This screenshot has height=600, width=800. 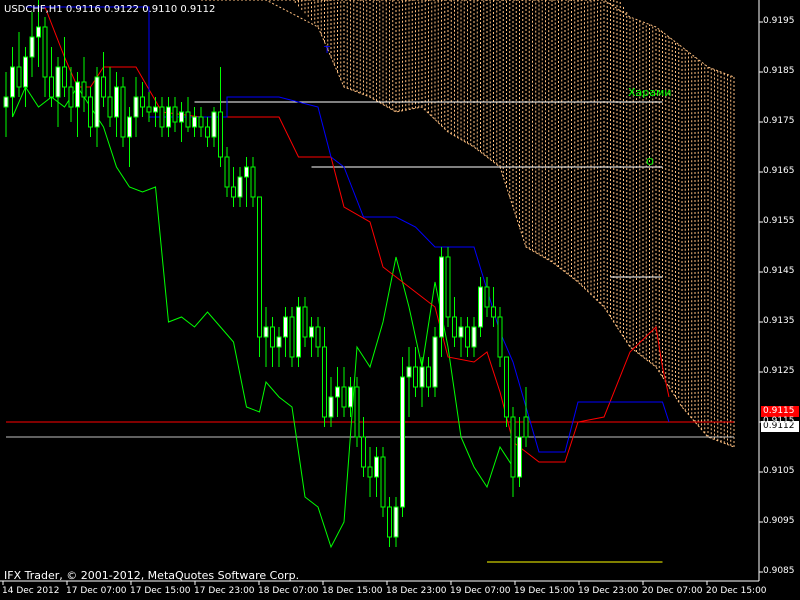 What do you see at coordinates (672, 591) in the screenshot?
I see `time-tick-label: 20 Dec 07:00` at bounding box center [672, 591].